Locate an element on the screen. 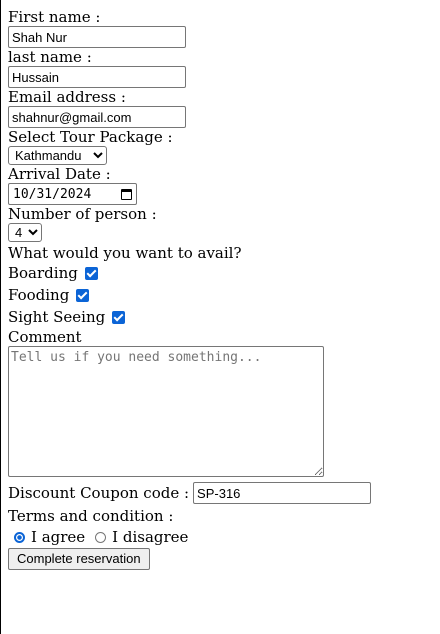 The height and width of the screenshot is (634, 440). coupon-input is located at coordinates (282, 493).